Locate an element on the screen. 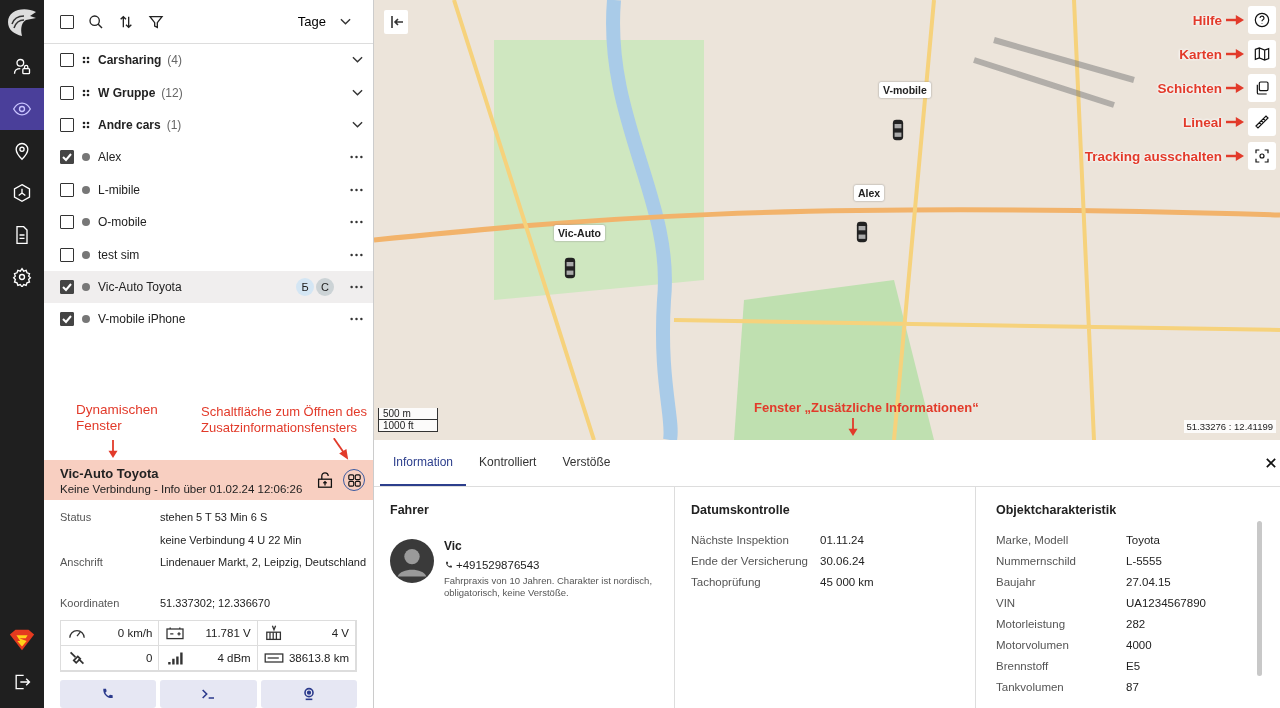 This screenshot has height=708, width=1280. sort-icon is located at coordinates (126, 21).